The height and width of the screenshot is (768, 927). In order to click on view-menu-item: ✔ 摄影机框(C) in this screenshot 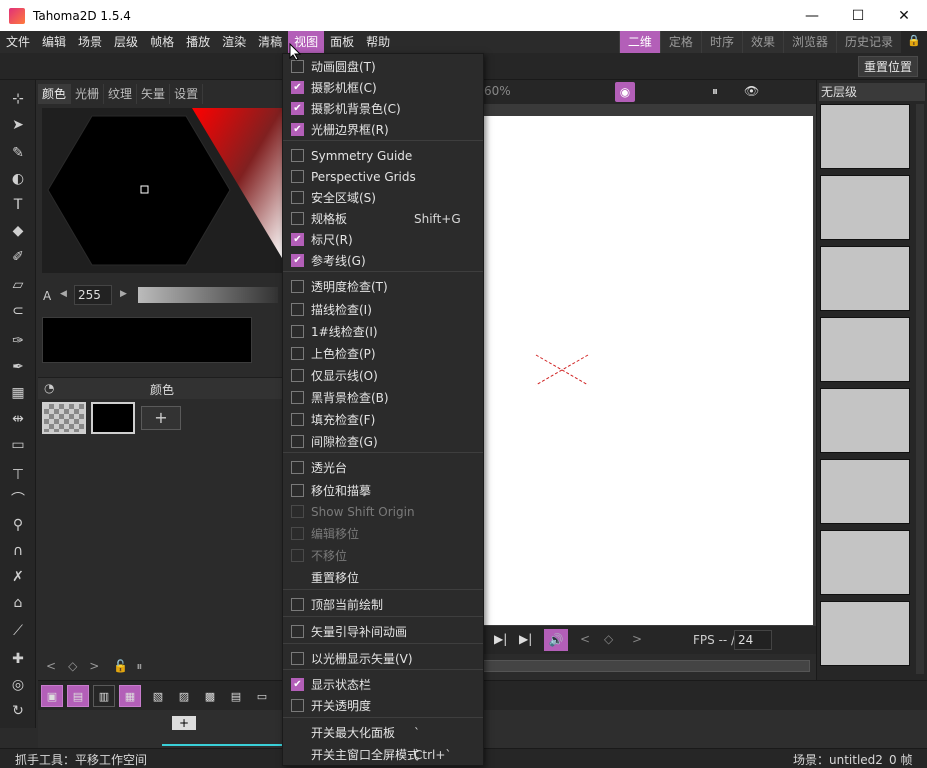, I will do `click(383, 87)`.